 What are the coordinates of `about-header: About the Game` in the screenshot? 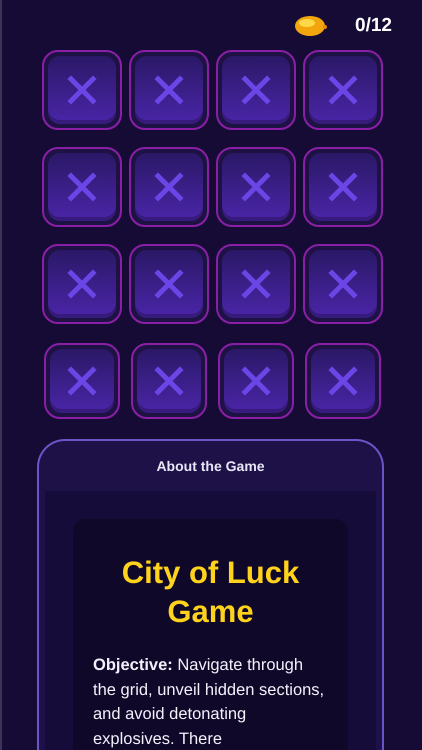 It's located at (210, 466).